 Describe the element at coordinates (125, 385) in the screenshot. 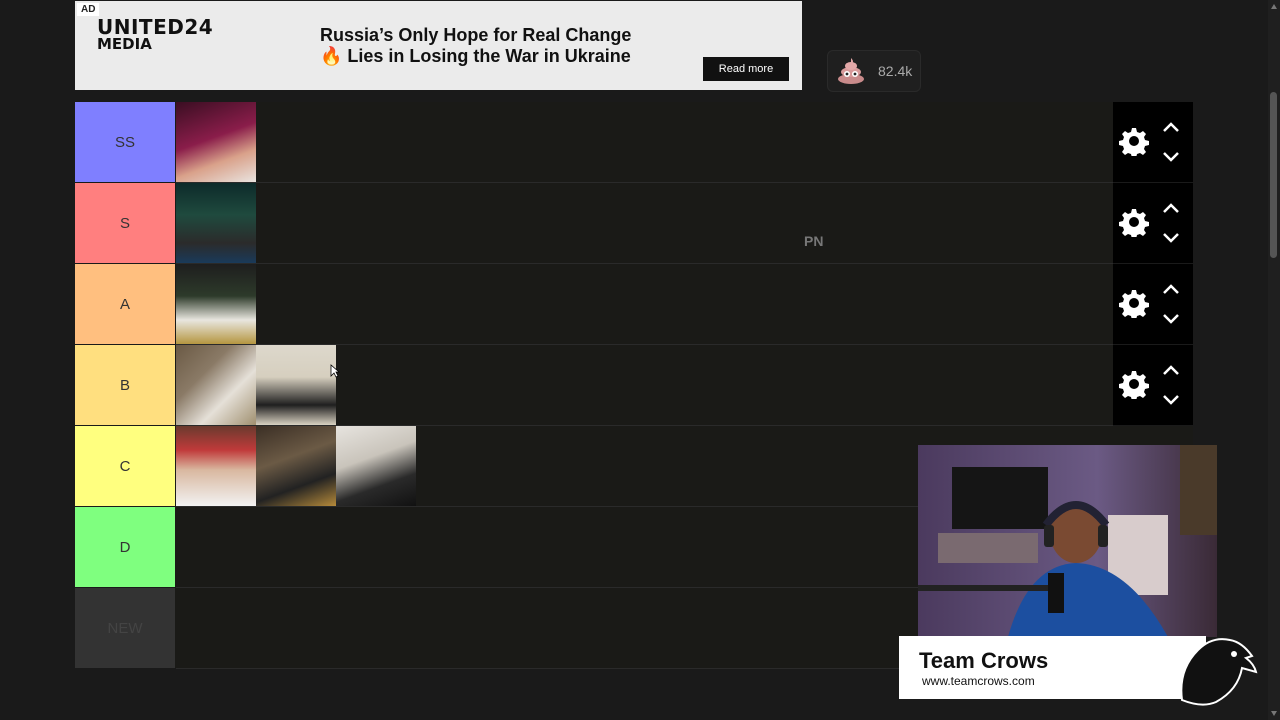

I see `tier-label-b: B` at that location.